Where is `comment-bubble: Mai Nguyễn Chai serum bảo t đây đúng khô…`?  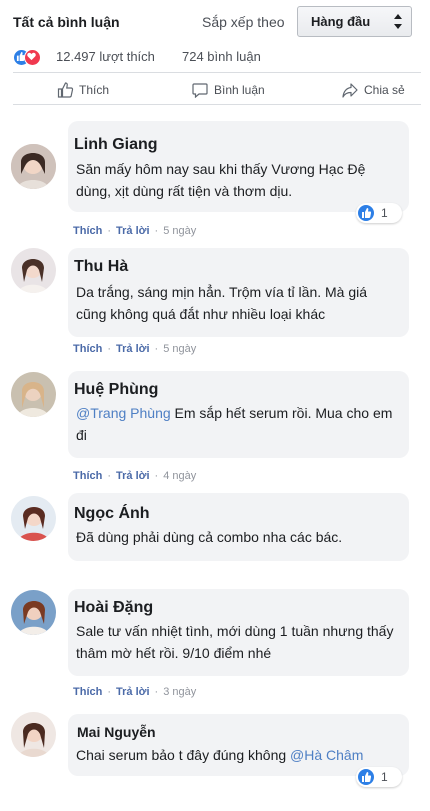 comment-bubble: Mai Nguyễn Chai serum bảo t đây đúng khô… is located at coordinates (238, 745).